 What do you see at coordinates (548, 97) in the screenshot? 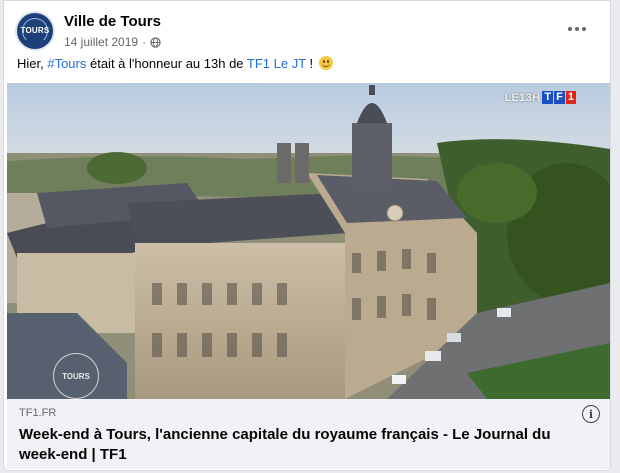
I see `tf1-logo-letter: T` at bounding box center [548, 97].